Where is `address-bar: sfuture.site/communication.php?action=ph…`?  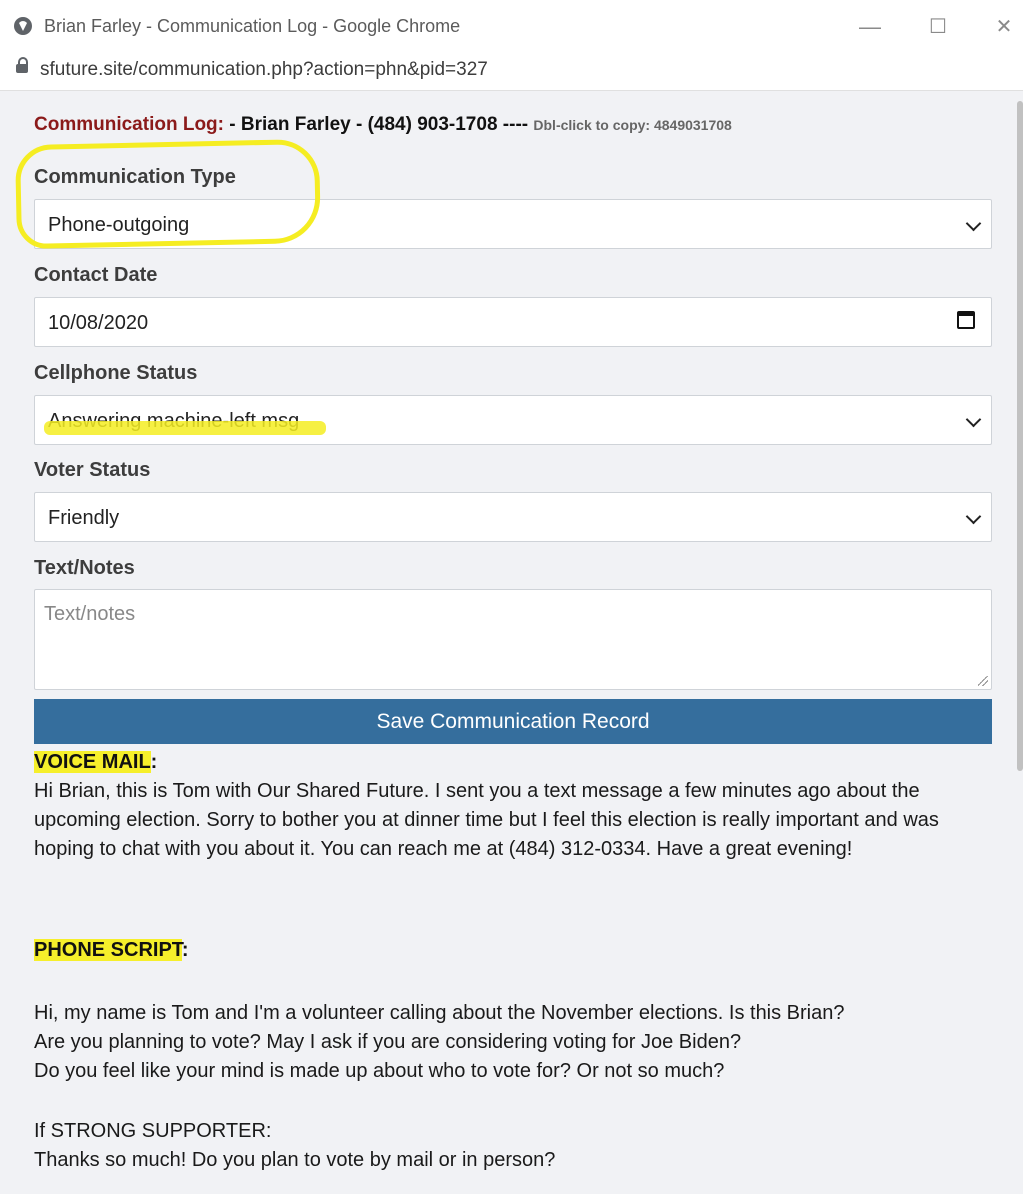 address-bar: sfuture.site/communication.php?action=ph… is located at coordinates (511, 71).